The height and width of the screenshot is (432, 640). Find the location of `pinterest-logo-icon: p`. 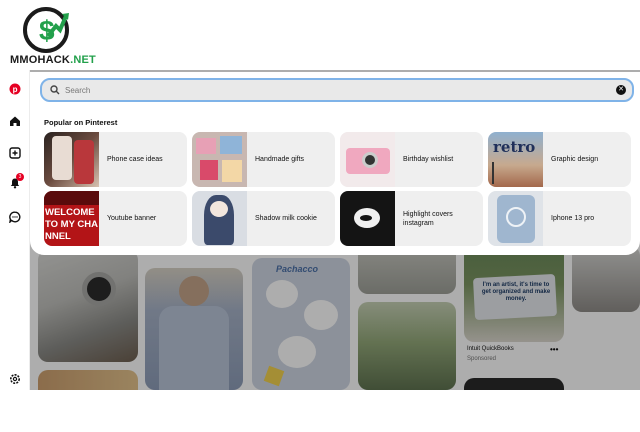

pinterest-logo-icon: p is located at coordinates (15, 89).